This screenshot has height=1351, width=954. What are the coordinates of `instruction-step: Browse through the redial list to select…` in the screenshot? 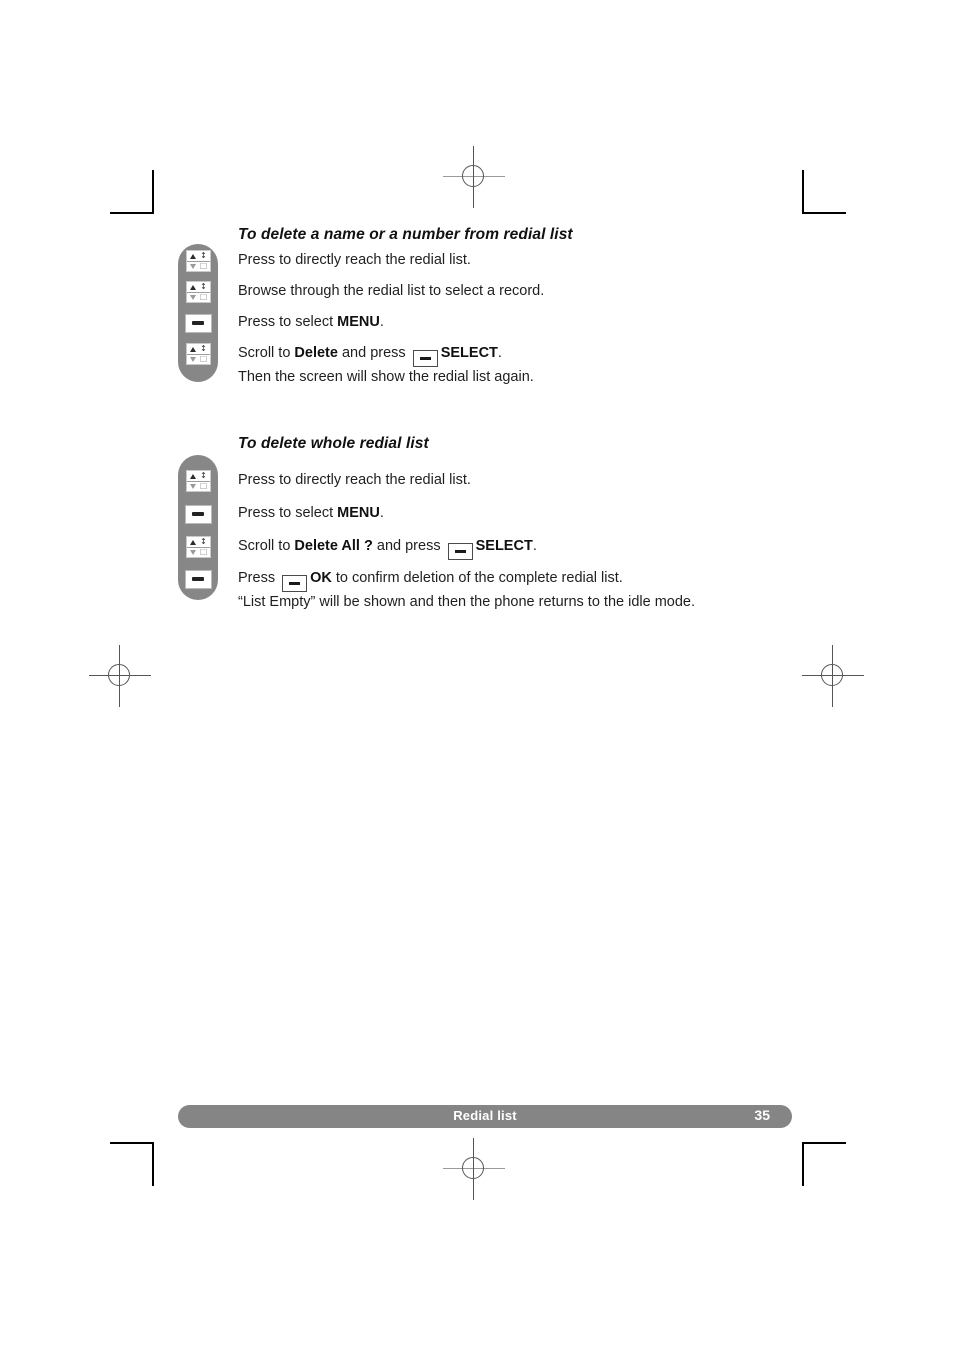 It's located at (391, 291).